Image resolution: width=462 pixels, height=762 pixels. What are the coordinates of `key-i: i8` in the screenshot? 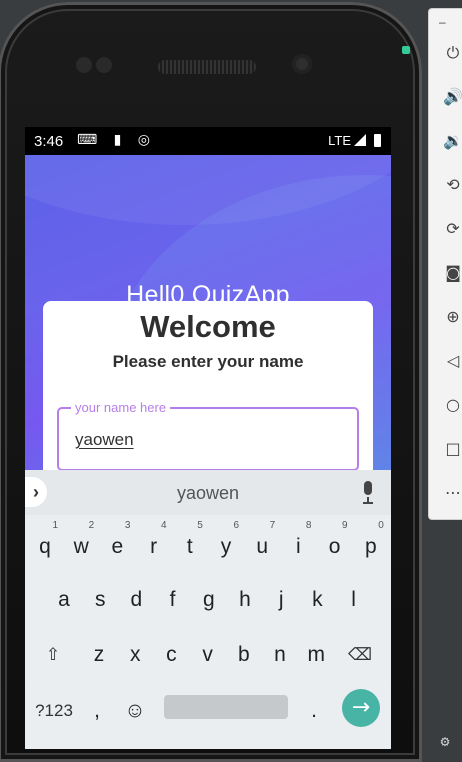 It's located at (298, 545).